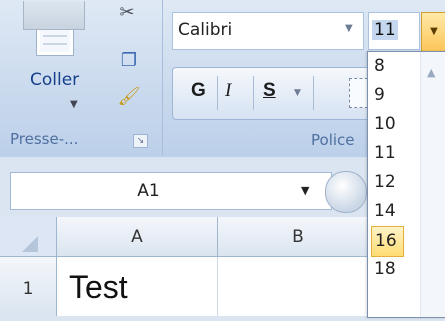 This screenshot has height=321, width=445. What do you see at coordinates (269, 91) in the screenshot?
I see `underline-button: S` at bounding box center [269, 91].